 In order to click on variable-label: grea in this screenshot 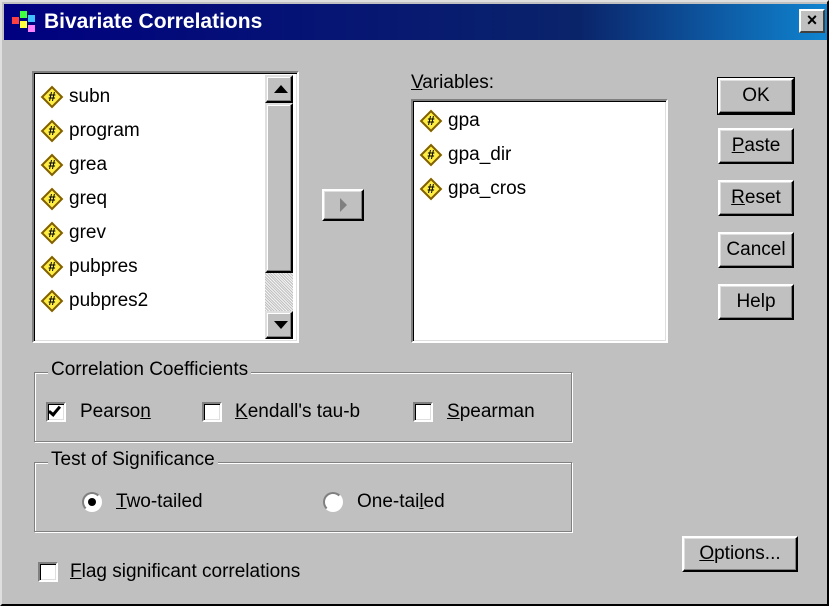, I will do `click(88, 164)`.